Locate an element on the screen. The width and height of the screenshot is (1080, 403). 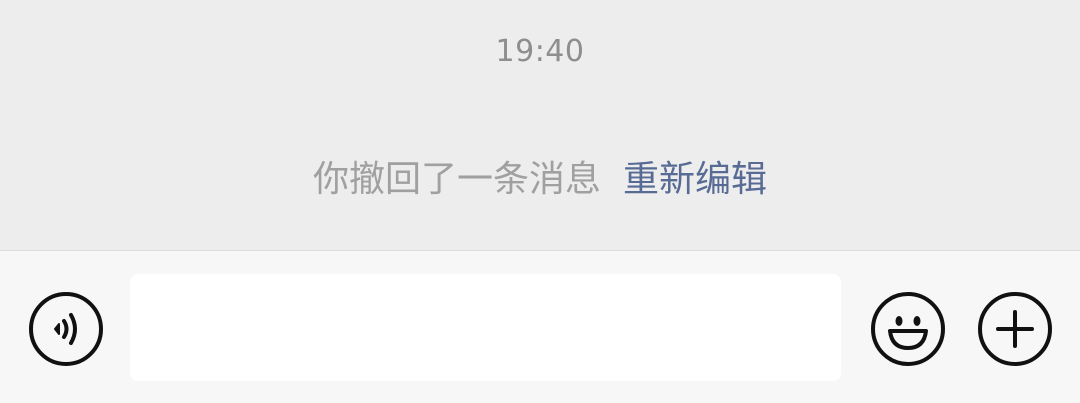
emoji-icon is located at coordinates (908, 333).